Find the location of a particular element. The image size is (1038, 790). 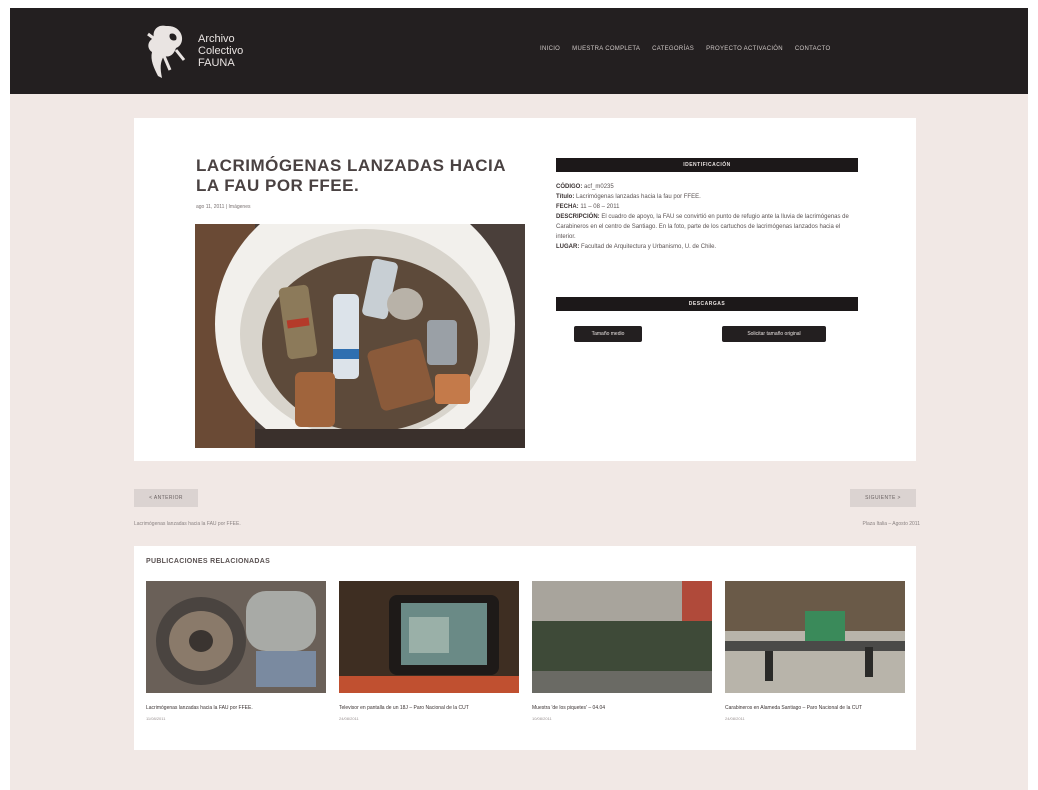

date-value: 11 – 08 – 2011 is located at coordinates (600, 207).